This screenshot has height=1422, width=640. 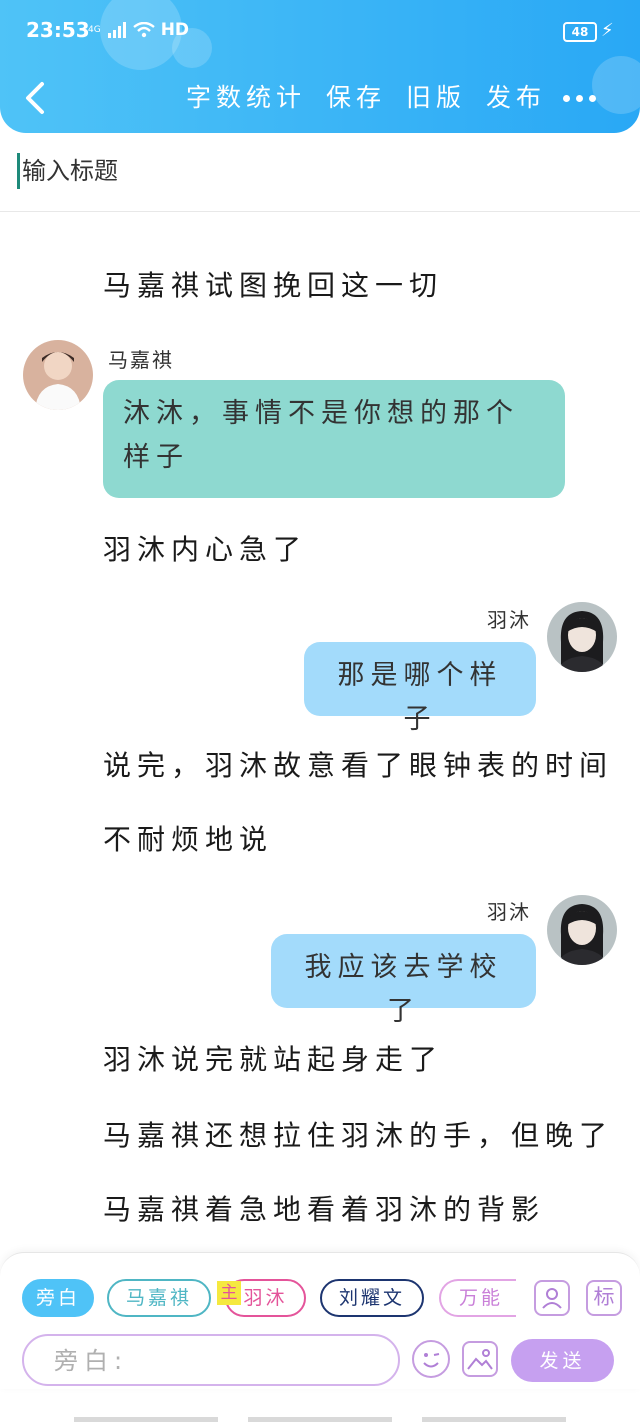 What do you see at coordinates (436, 96) in the screenshot?
I see `old-version-button: 旧版` at bounding box center [436, 96].